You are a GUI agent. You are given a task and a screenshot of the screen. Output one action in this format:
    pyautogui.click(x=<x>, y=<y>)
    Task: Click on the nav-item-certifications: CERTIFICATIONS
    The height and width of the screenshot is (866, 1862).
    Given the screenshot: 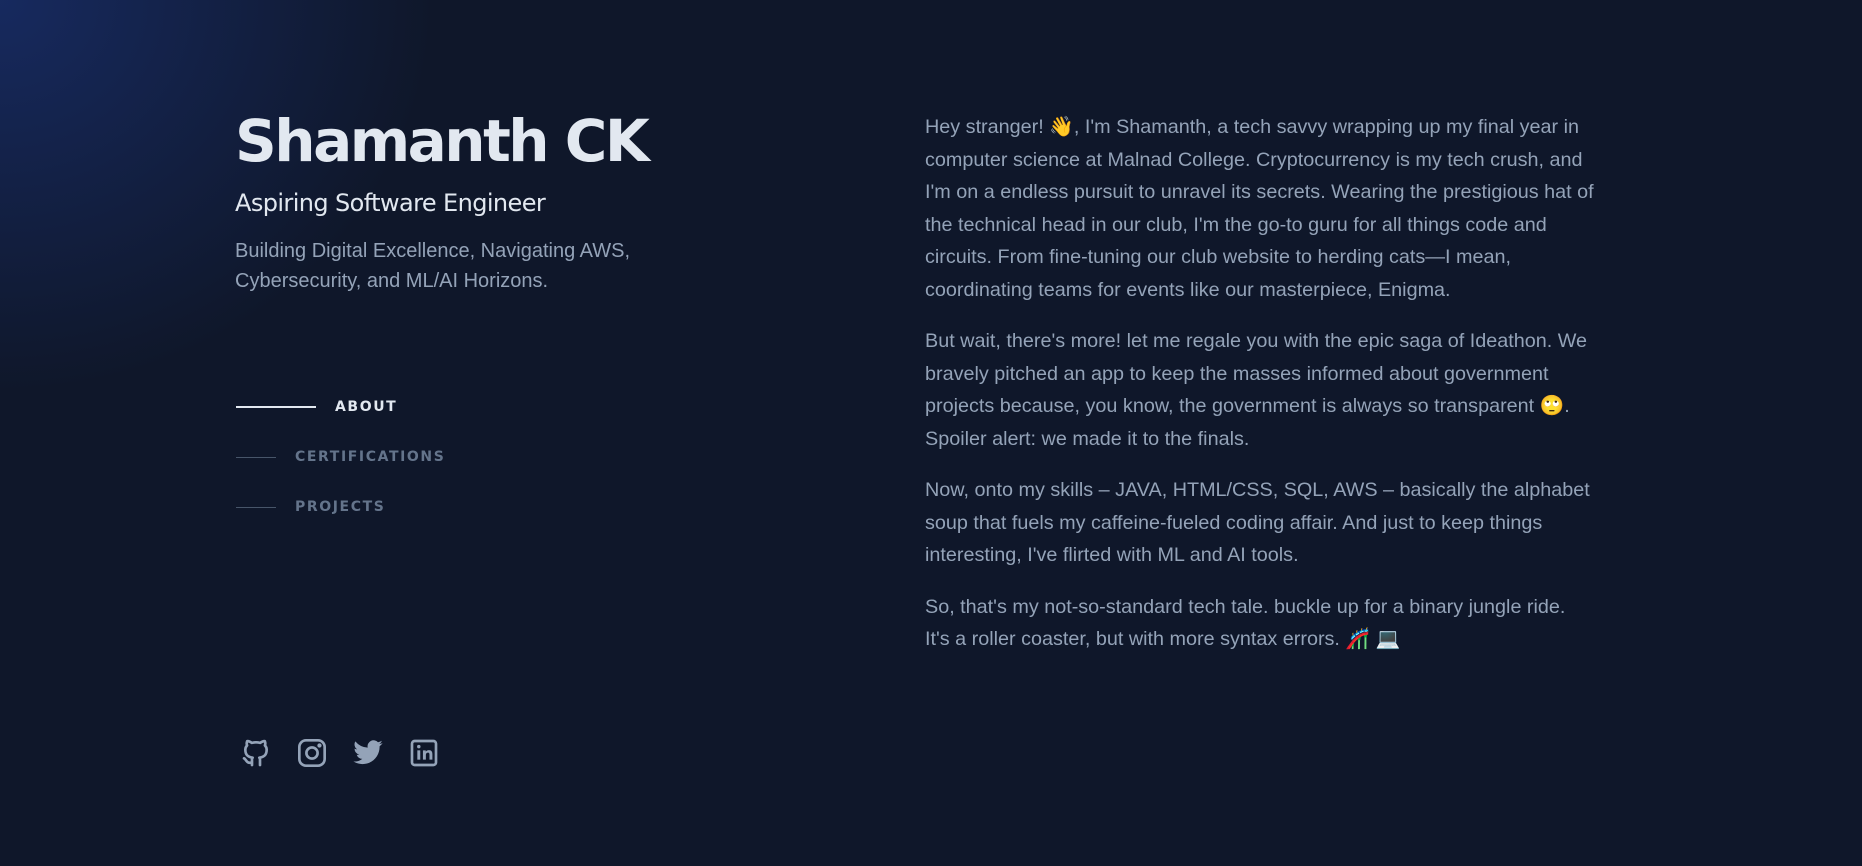 What is the action you would take?
    pyautogui.click(x=340, y=457)
    